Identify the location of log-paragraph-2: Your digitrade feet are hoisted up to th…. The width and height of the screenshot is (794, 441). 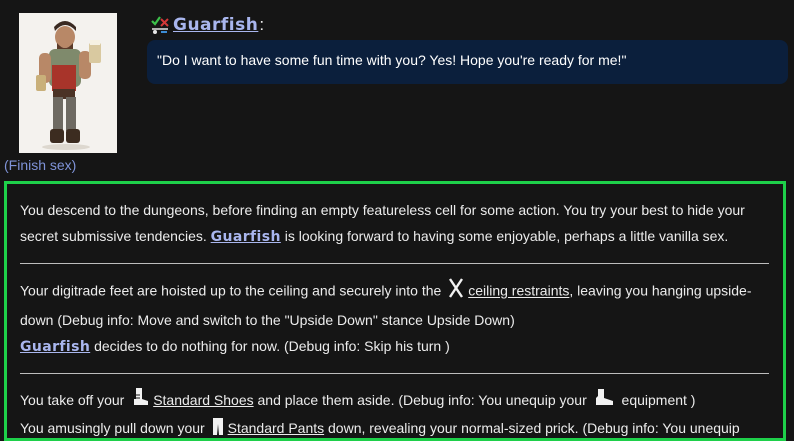
(394, 305).